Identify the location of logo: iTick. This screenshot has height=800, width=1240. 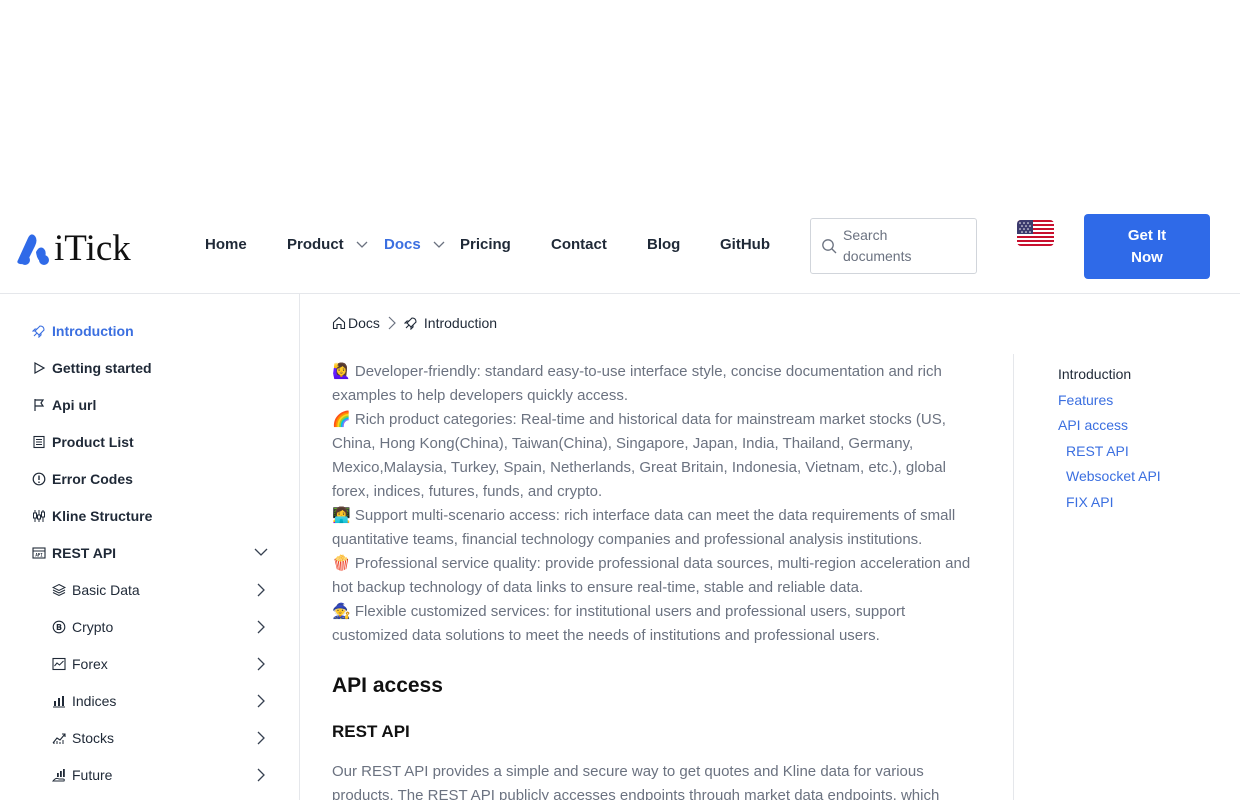
(72, 248).